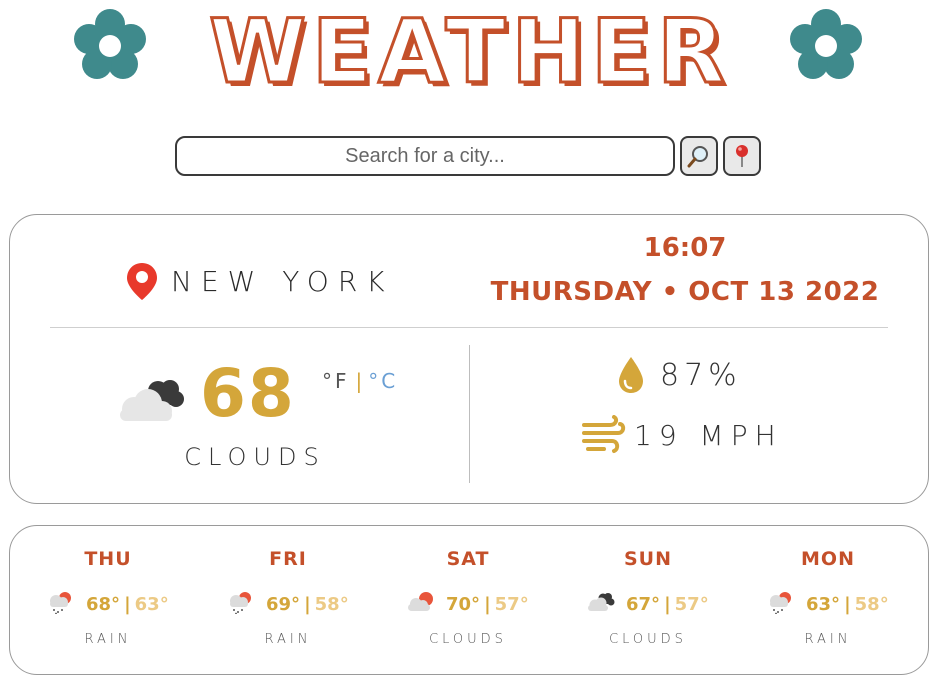 Image resolution: width=940 pixels, height=680 pixels. What do you see at coordinates (336, 381) in the screenshot?
I see `fahrenheit-toggle: °F` at bounding box center [336, 381].